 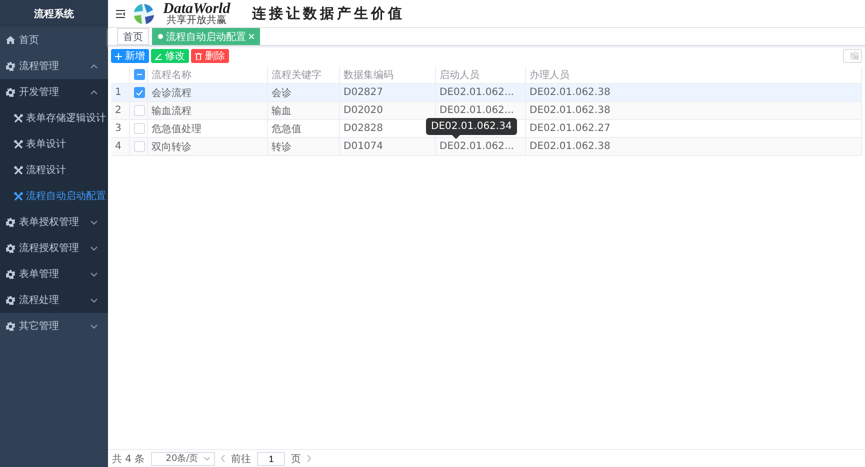 I want to click on table-cell: 双向转诊, so click(x=207, y=147).